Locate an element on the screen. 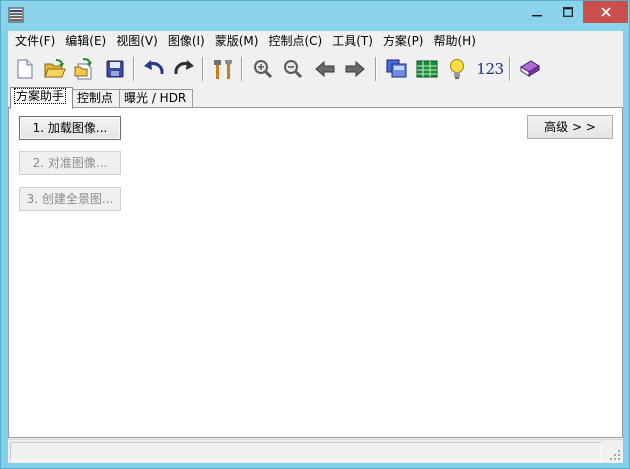 This screenshot has height=469, width=630. menu-tools: 工具(T) is located at coordinates (352, 41).